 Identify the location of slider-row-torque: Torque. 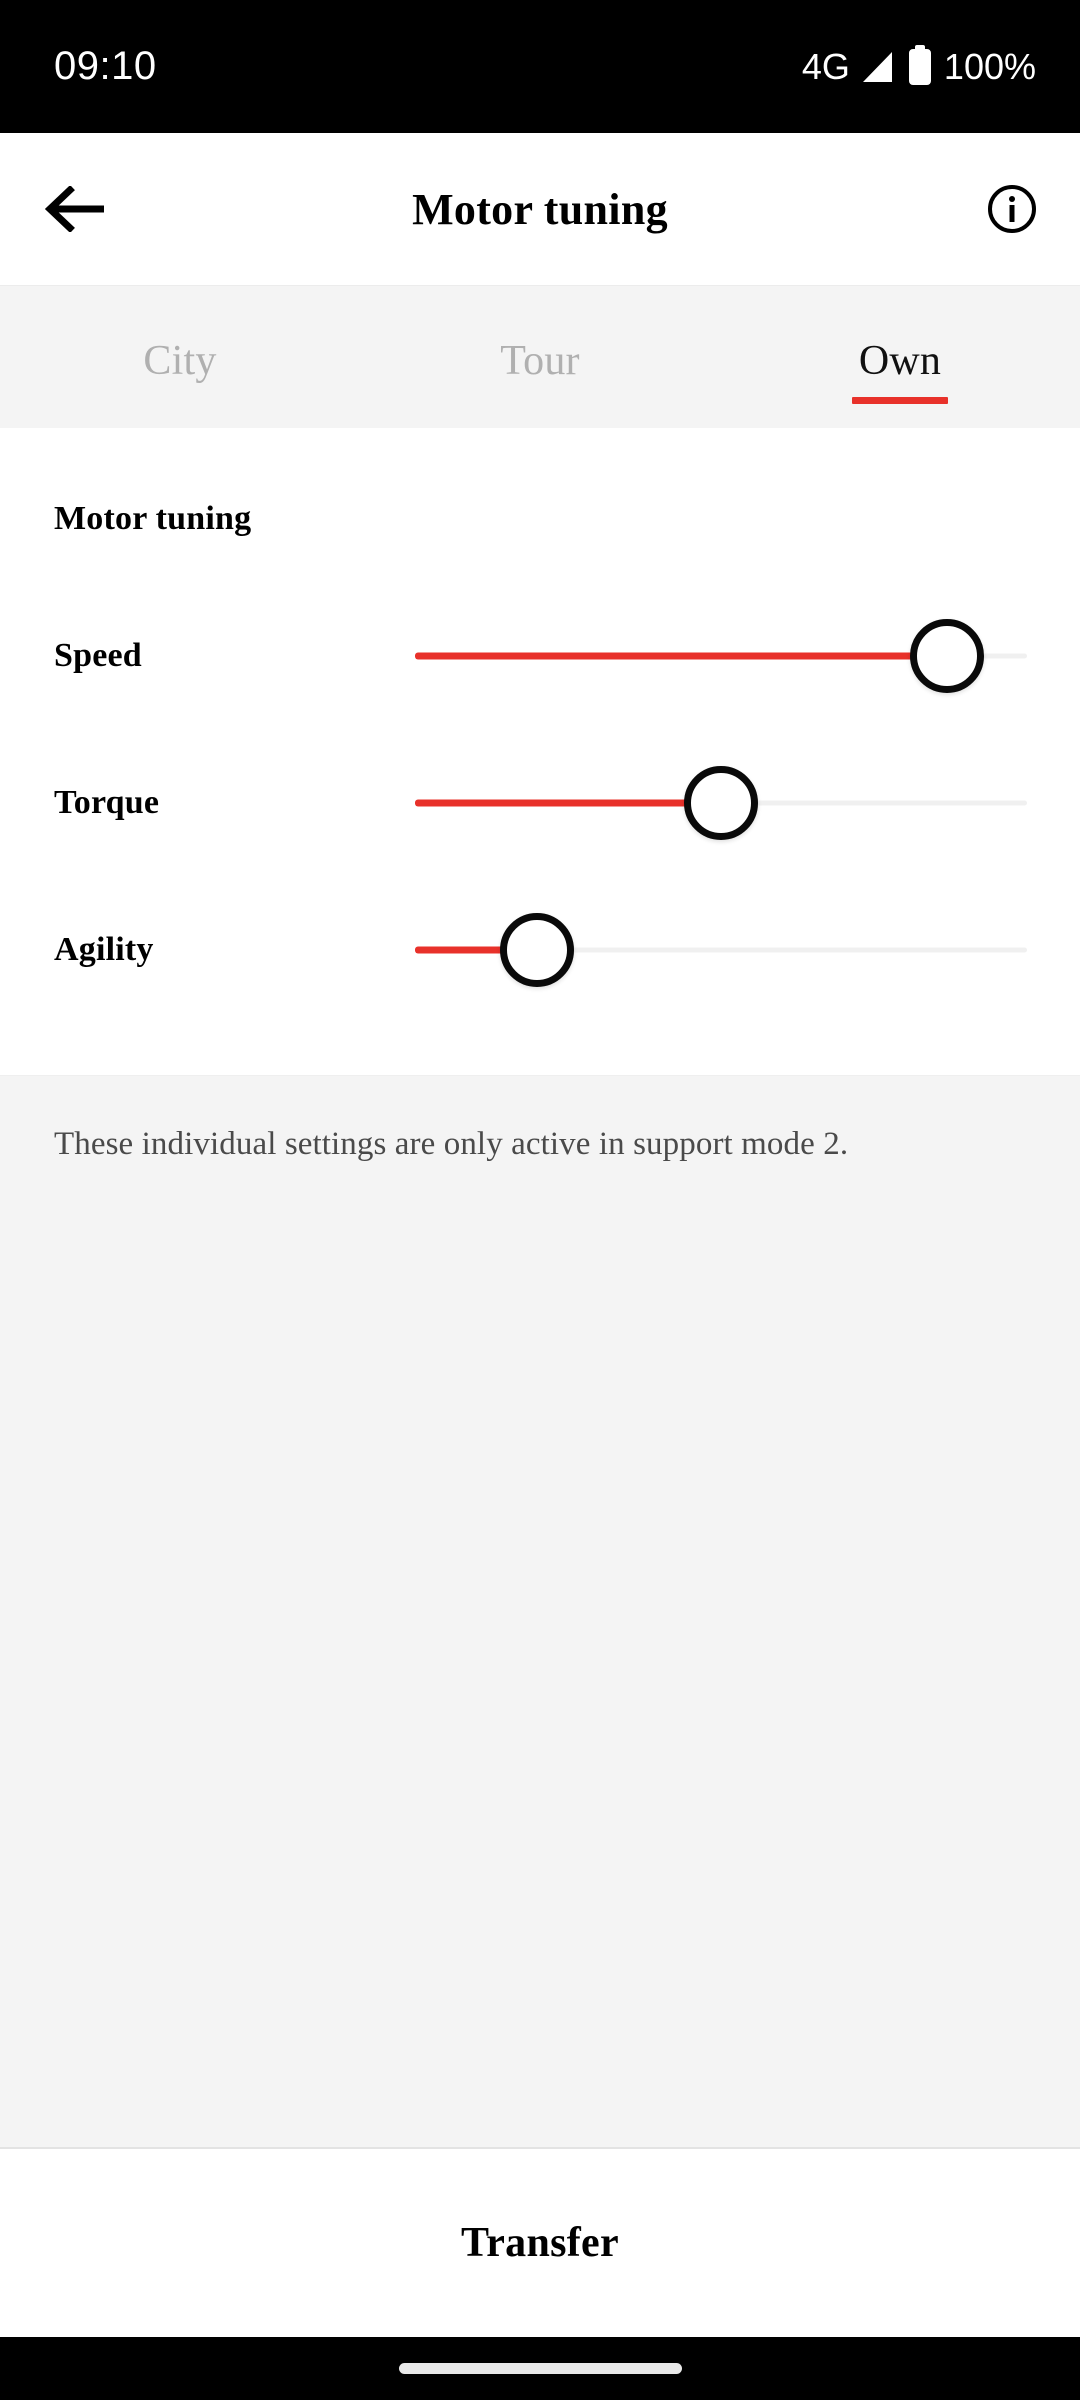
(540, 802).